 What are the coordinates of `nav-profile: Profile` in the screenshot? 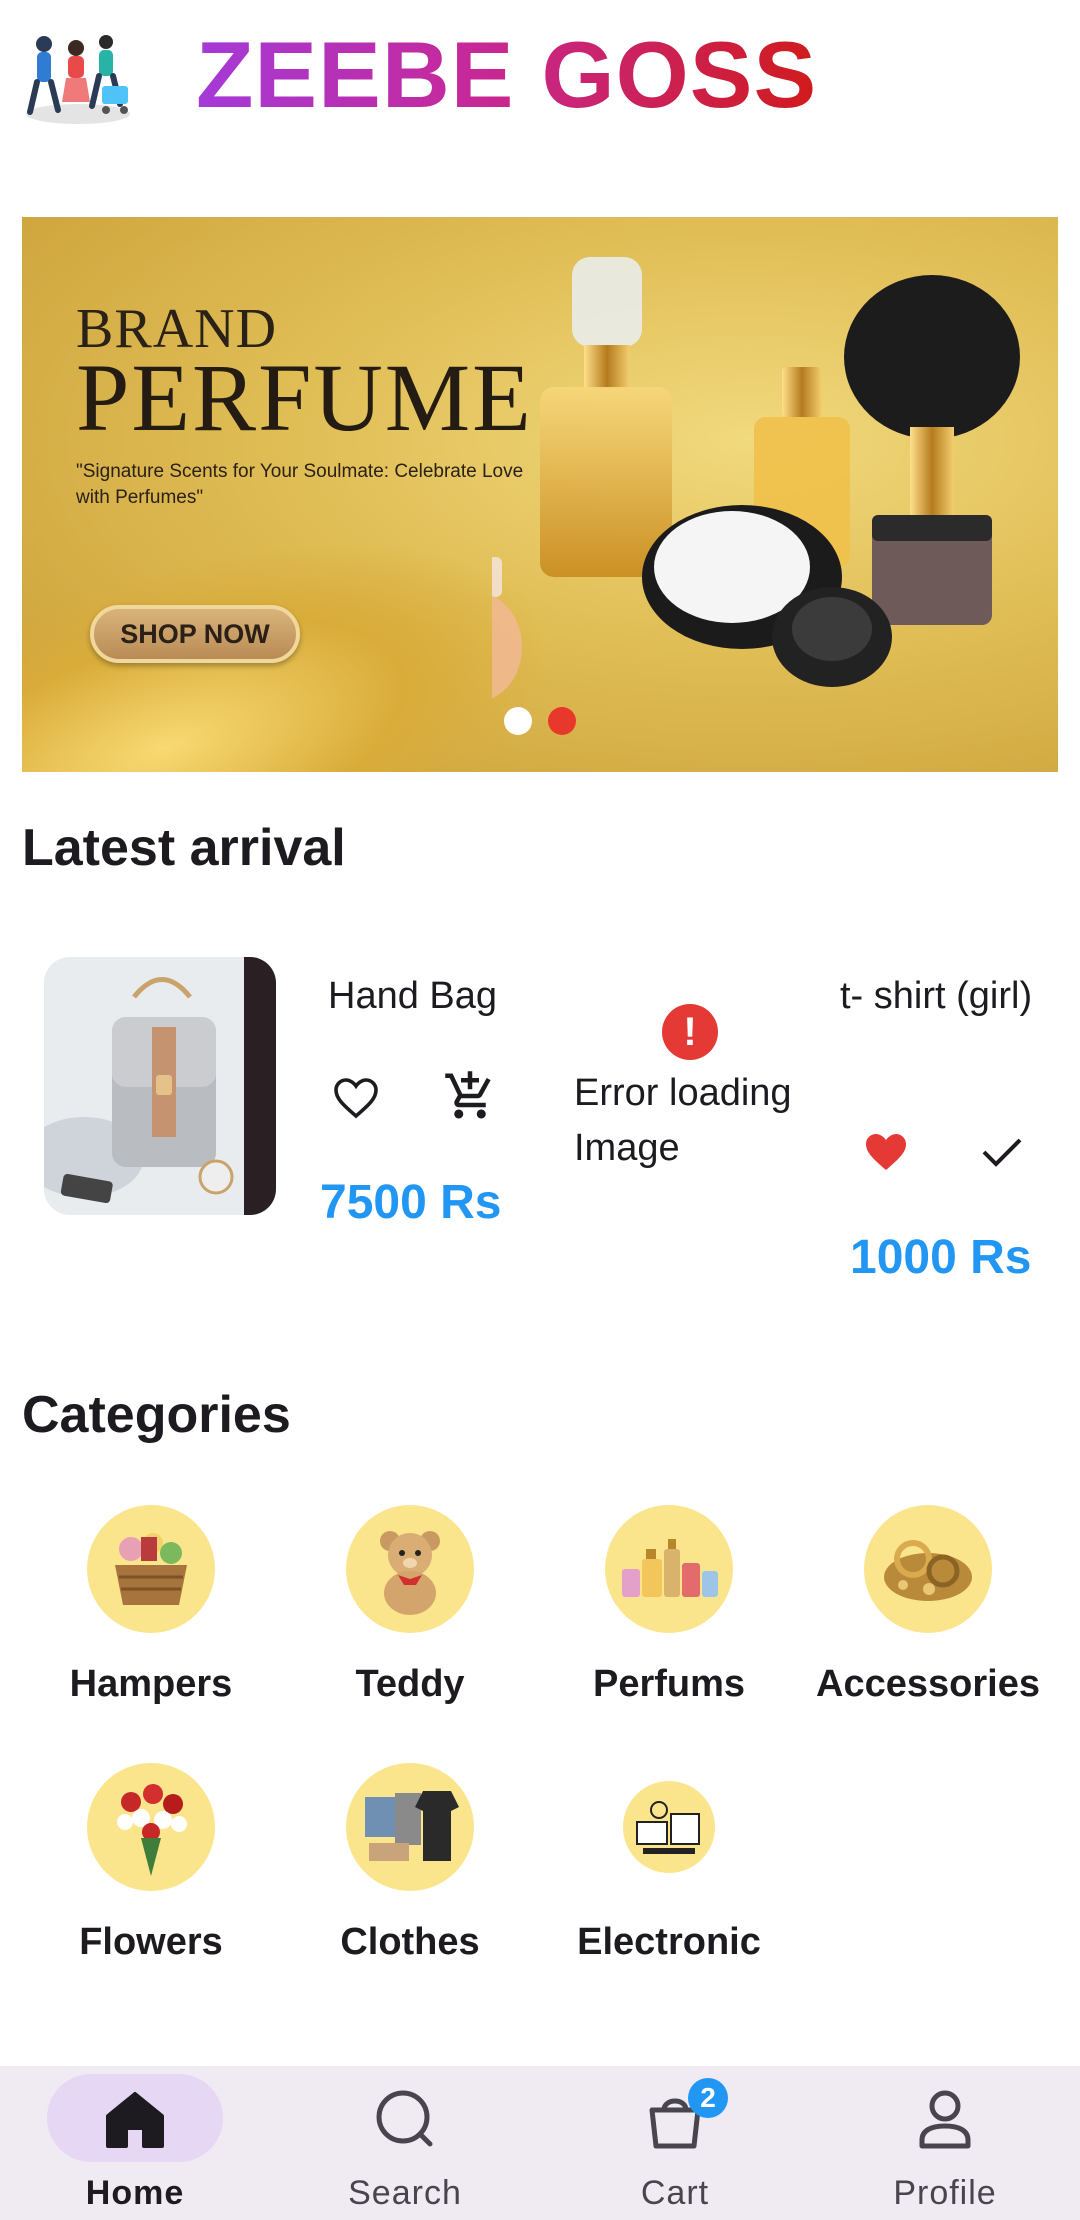 It's located at (945, 2143).